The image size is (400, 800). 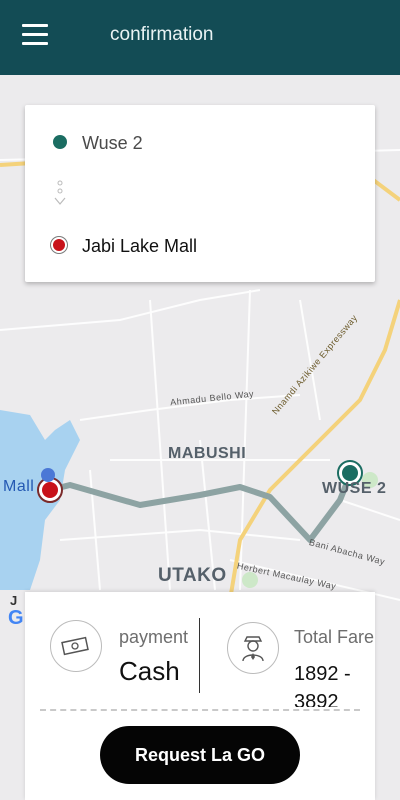 What do you see at coordinates (60, 142) in the screenshot?
I see `origin-dot-icon` at bounding box center [60, 142].